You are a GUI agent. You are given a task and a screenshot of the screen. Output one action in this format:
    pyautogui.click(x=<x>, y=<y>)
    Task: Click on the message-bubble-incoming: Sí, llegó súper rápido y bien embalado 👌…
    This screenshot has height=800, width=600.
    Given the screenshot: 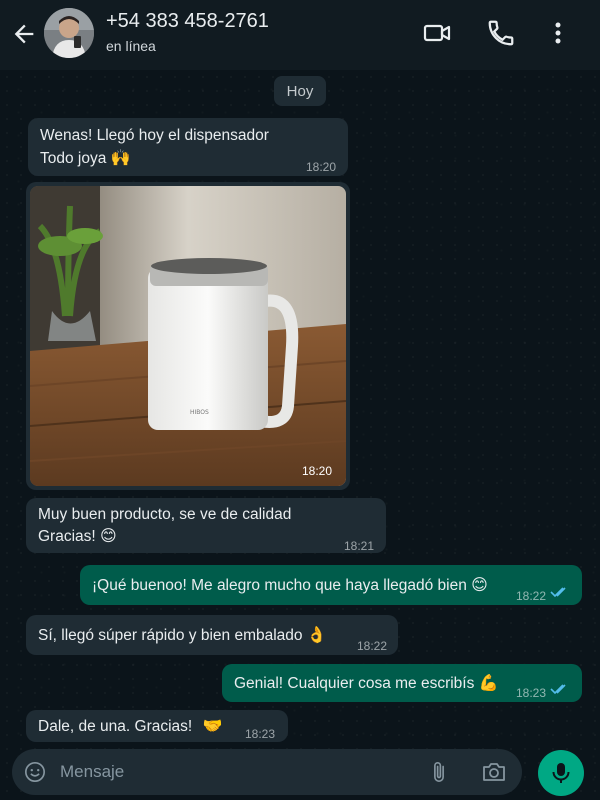 What is the action you would take?
    pyautogui.click(x=212, y=635)
    